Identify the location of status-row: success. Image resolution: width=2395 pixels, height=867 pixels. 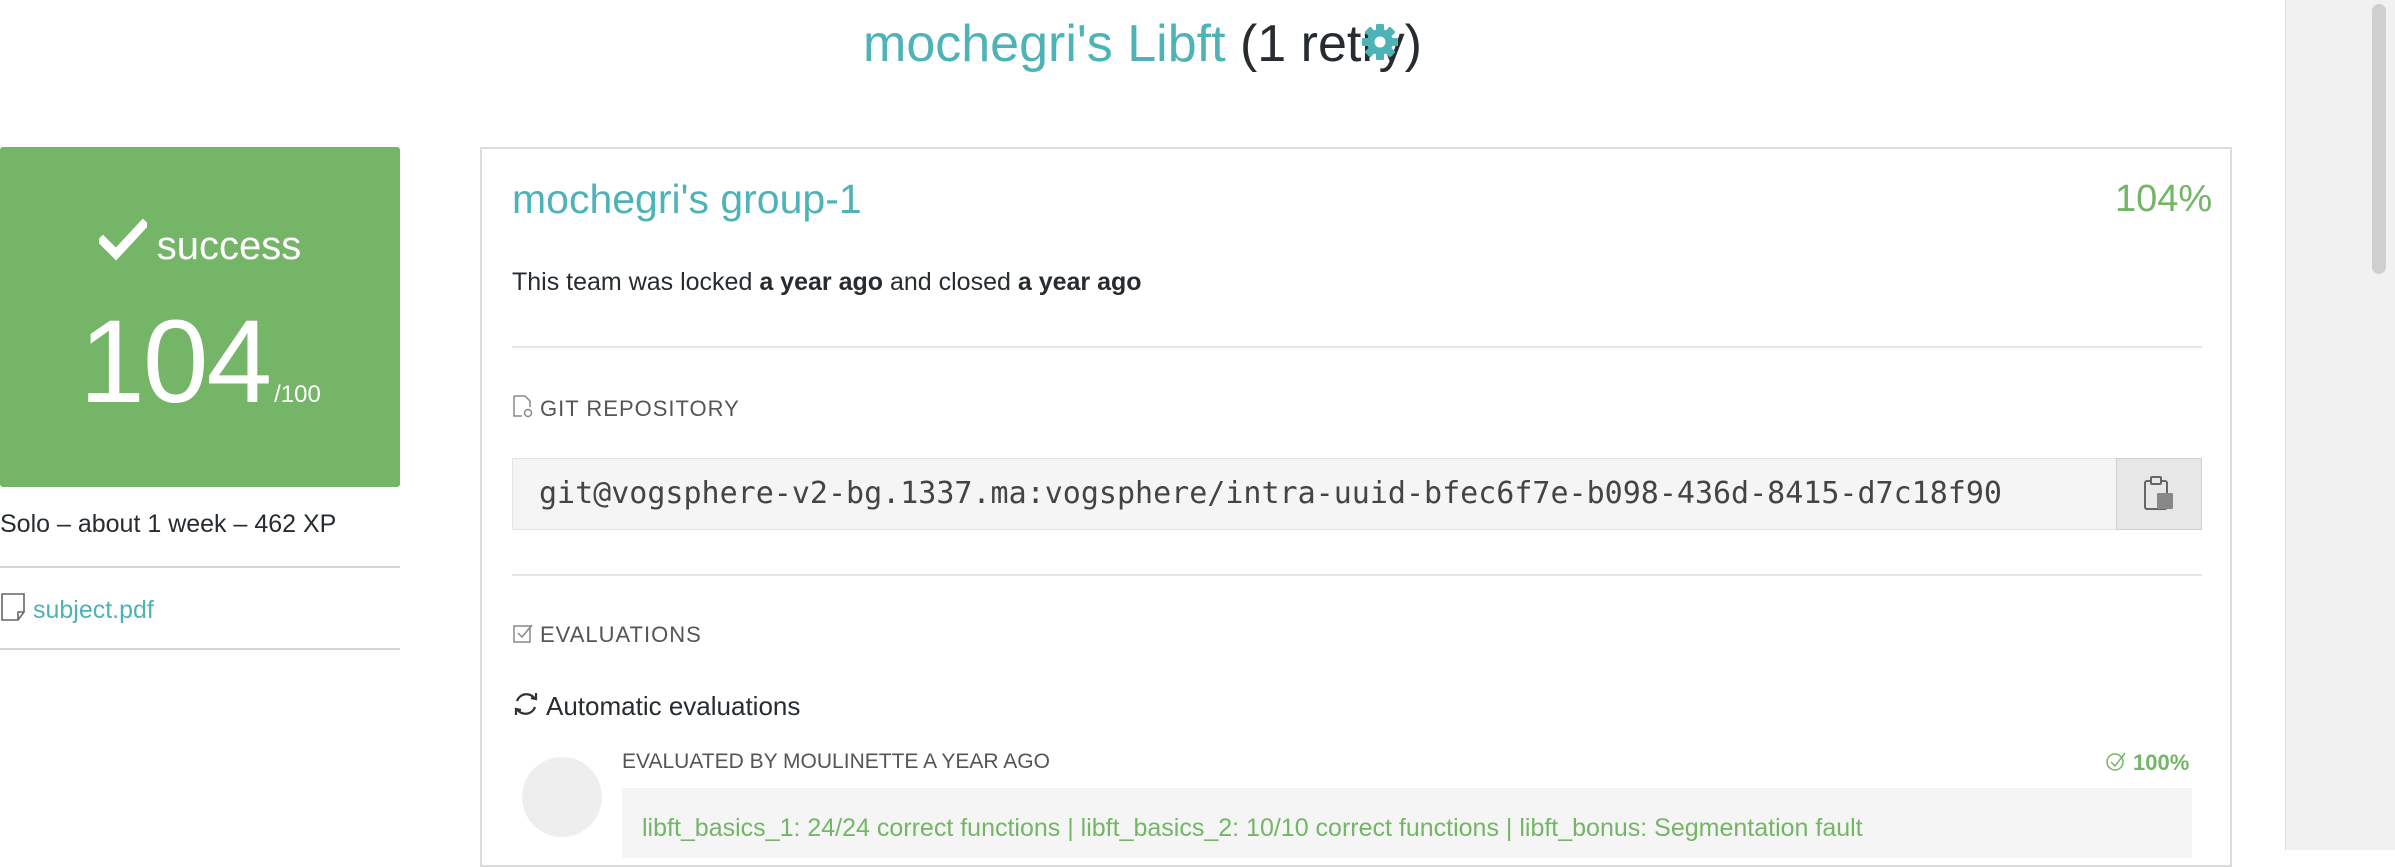
(200, 244).